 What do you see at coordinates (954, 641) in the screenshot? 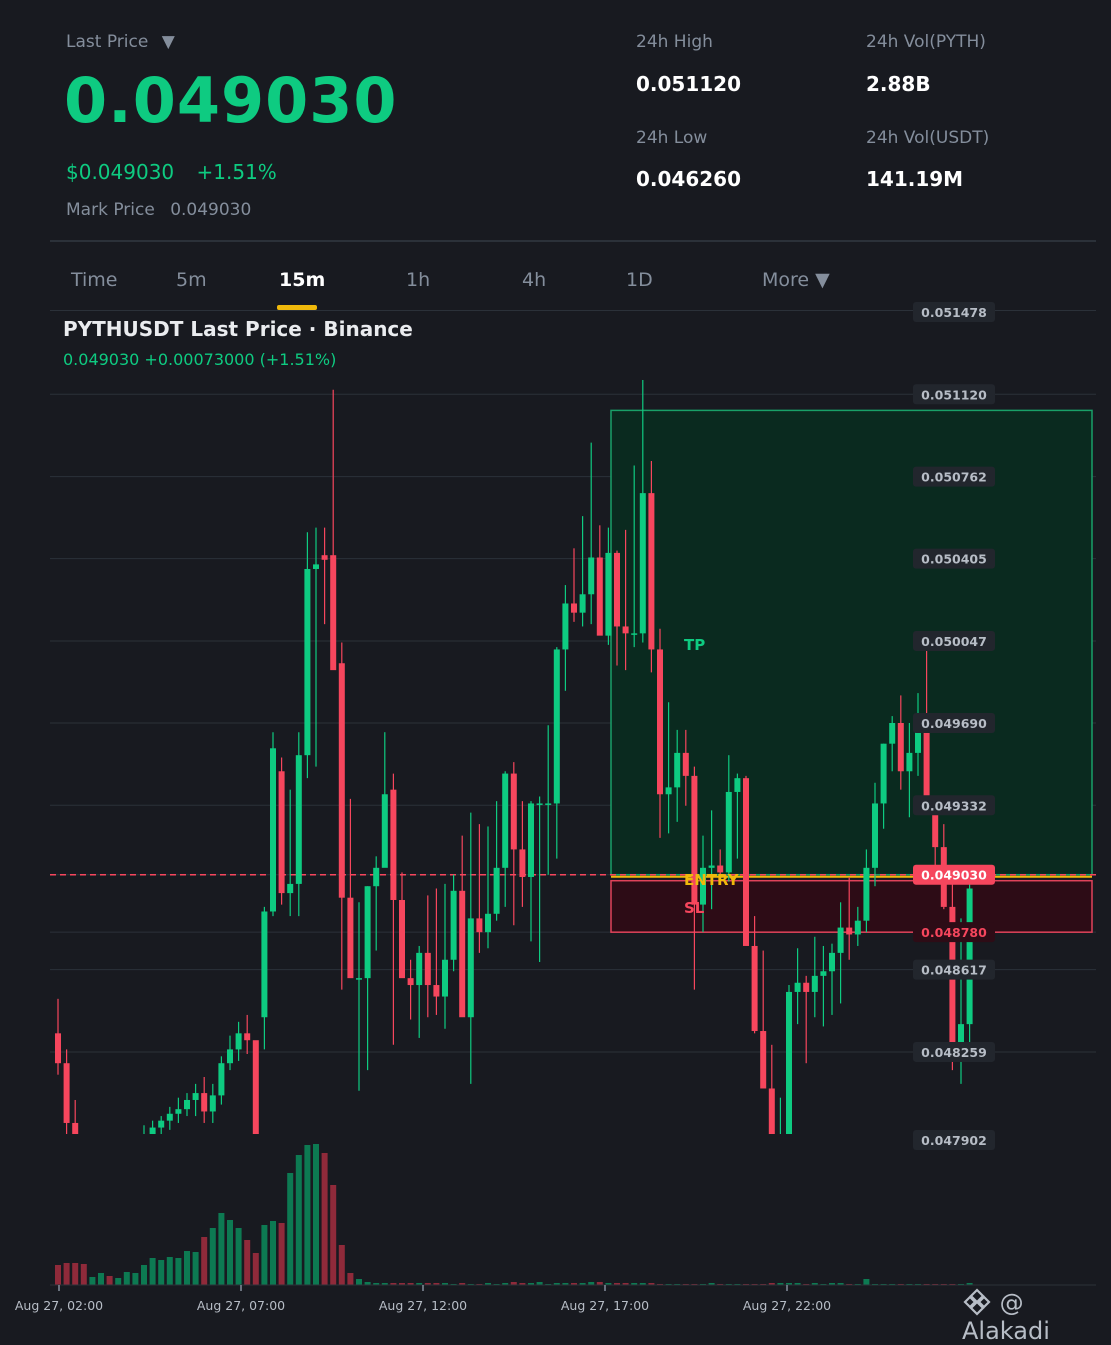
I see `y-tick-label: 0.050047` at bounding box center [954, 641].